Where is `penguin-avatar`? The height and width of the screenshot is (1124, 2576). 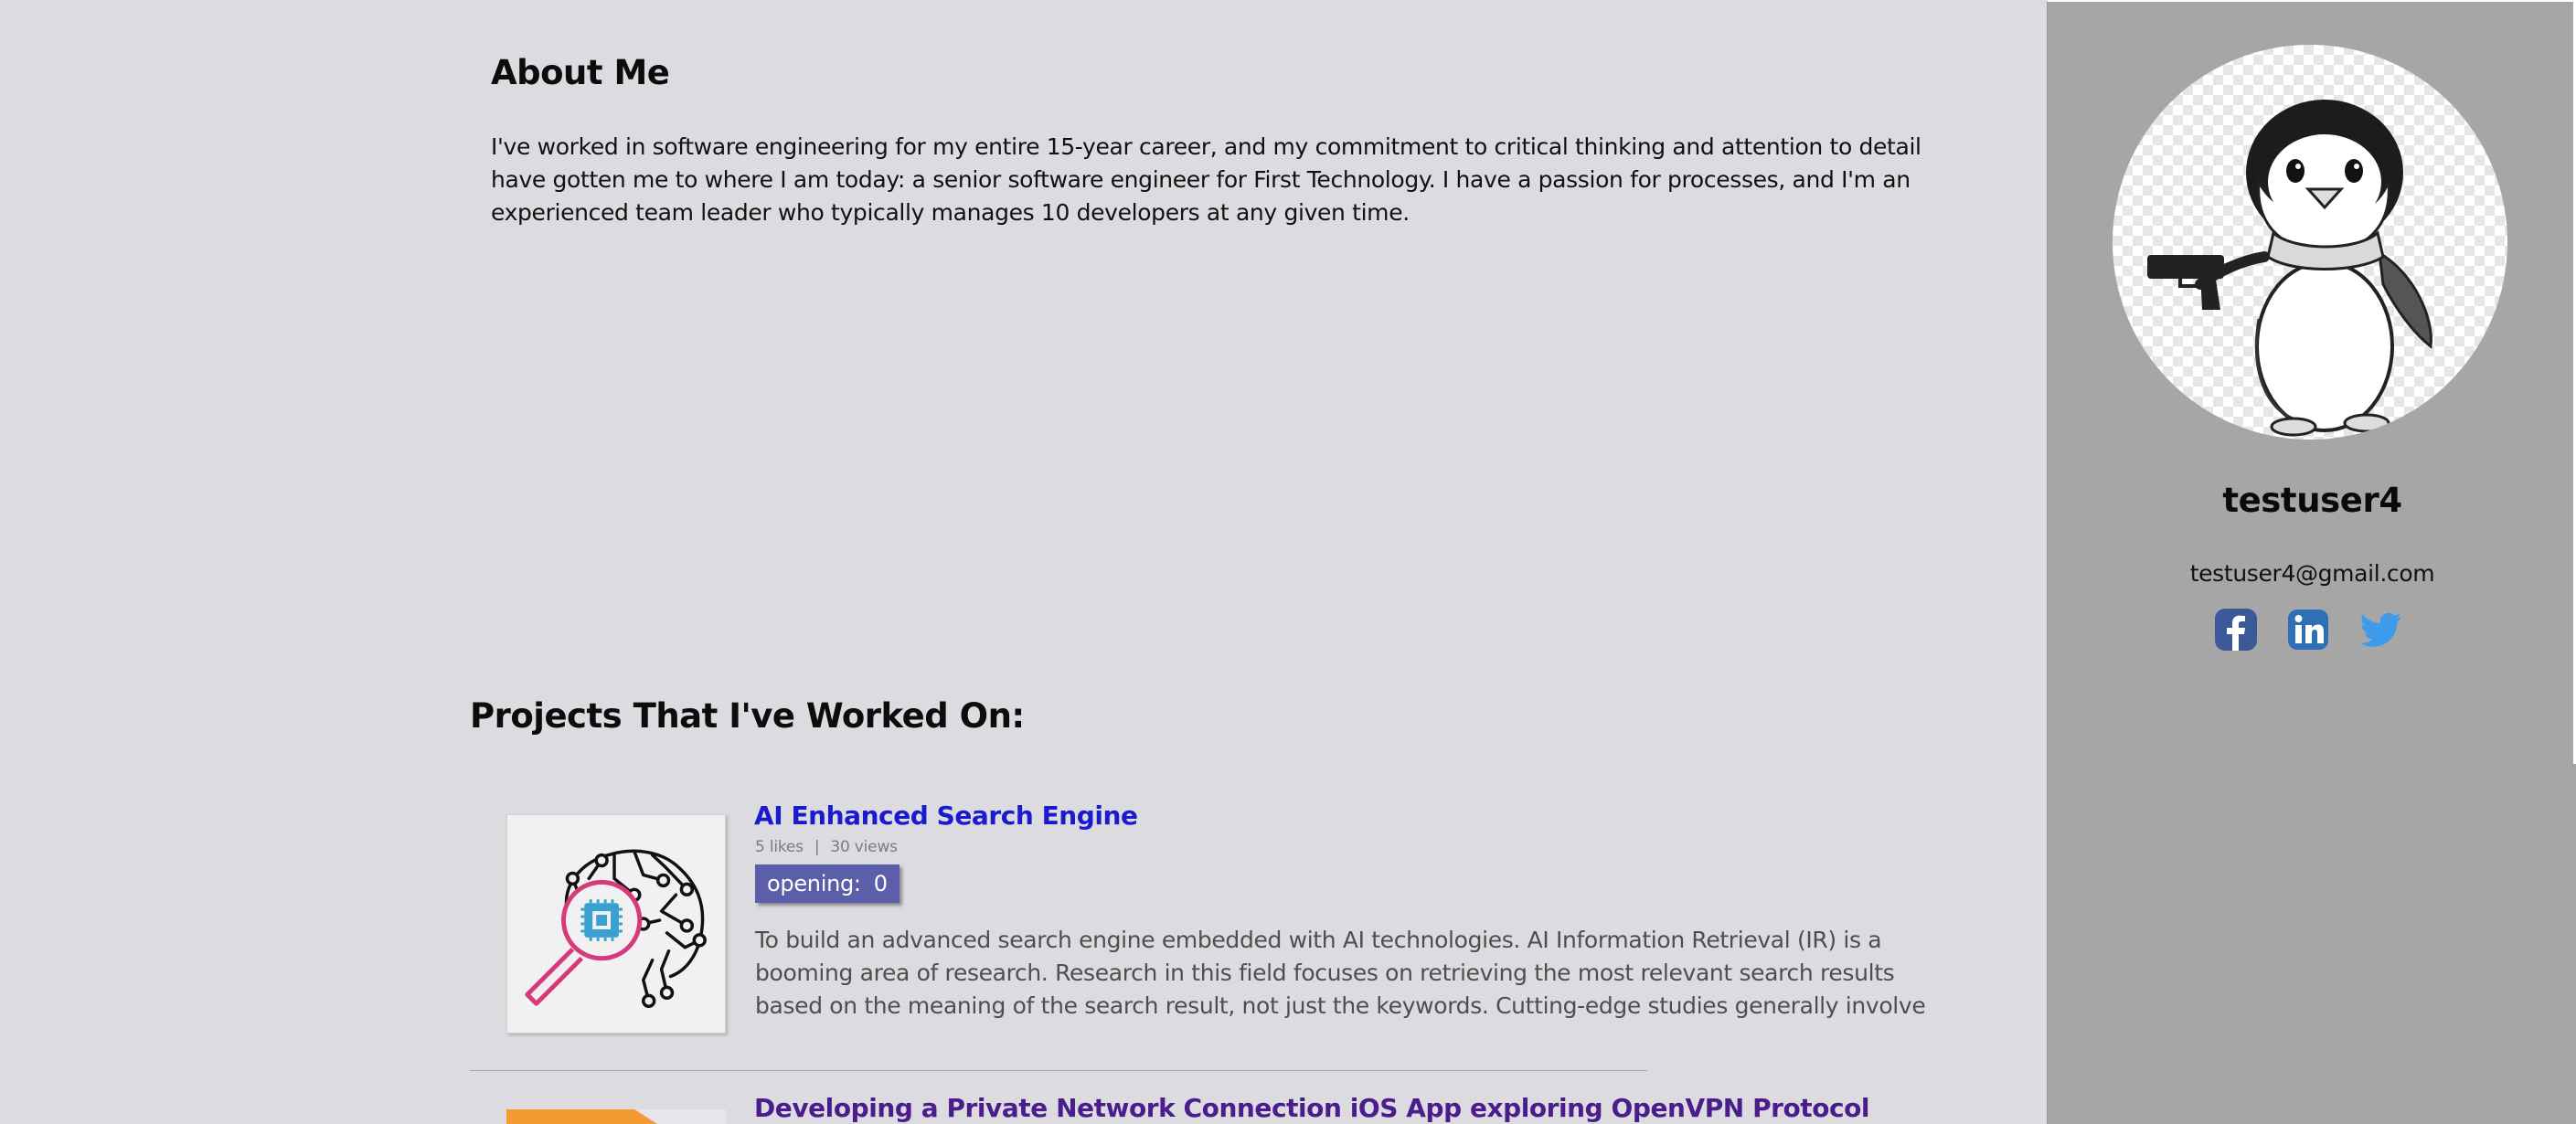 penguin-avatar is located at coordinates (2310, 242).